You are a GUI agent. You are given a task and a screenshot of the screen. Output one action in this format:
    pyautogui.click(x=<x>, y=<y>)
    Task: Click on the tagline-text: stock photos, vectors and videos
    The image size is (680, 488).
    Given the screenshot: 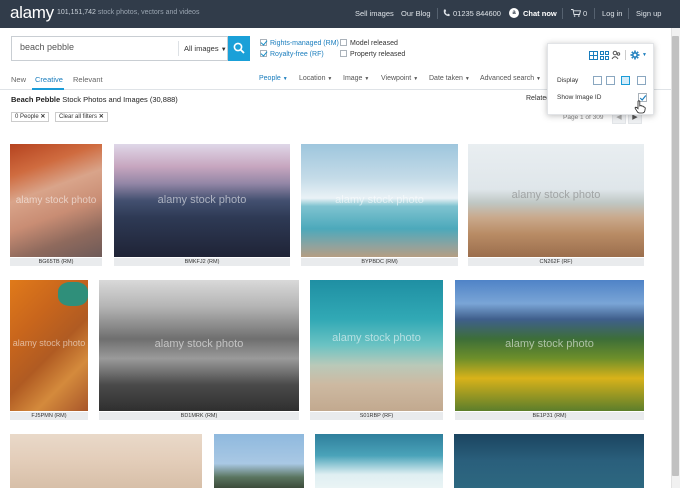 What is the action you would take?
    pyautogui.click(x=148, y=12)
    